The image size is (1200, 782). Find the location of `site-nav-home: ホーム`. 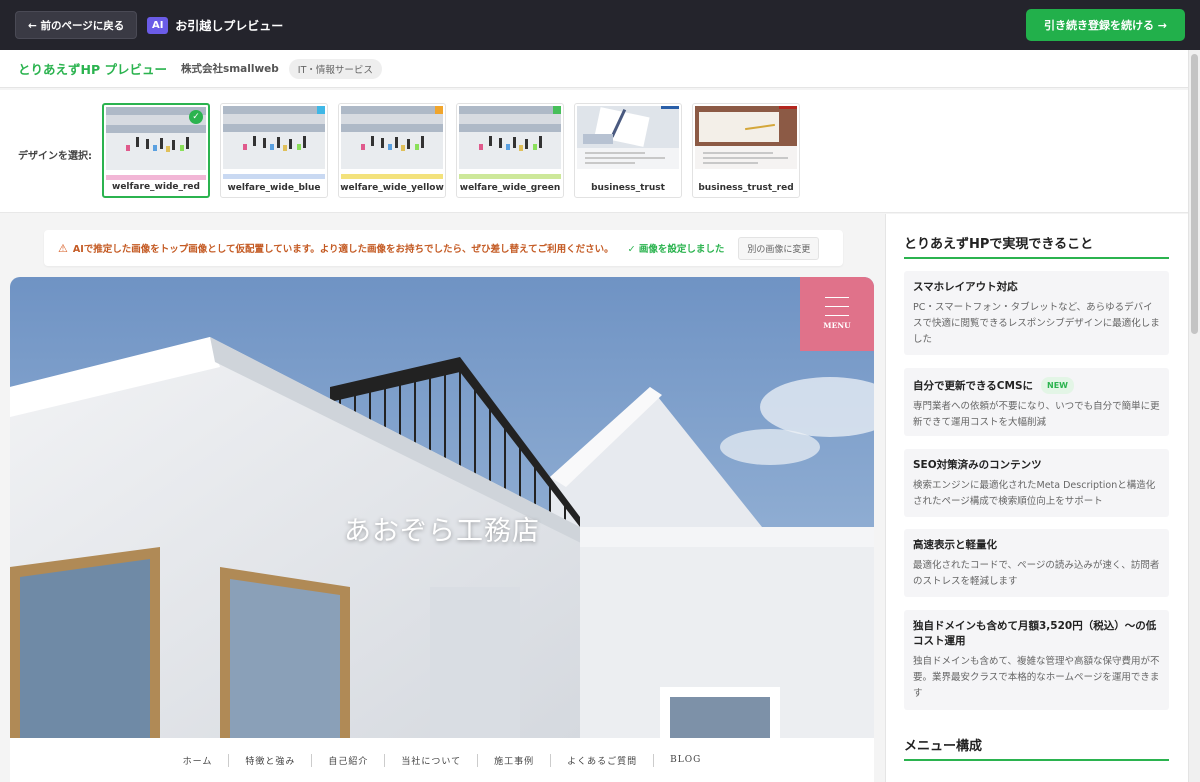

site-nav-home: ホーム is located at coordinates (198, 760).